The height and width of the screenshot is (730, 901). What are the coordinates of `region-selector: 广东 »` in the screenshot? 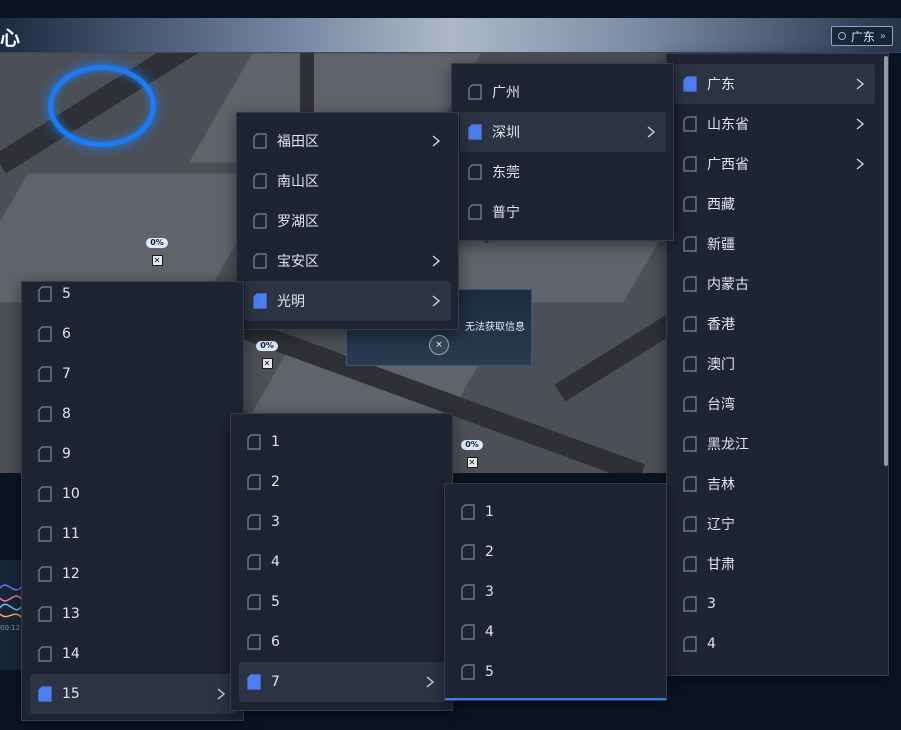 It's located at (861, 36).